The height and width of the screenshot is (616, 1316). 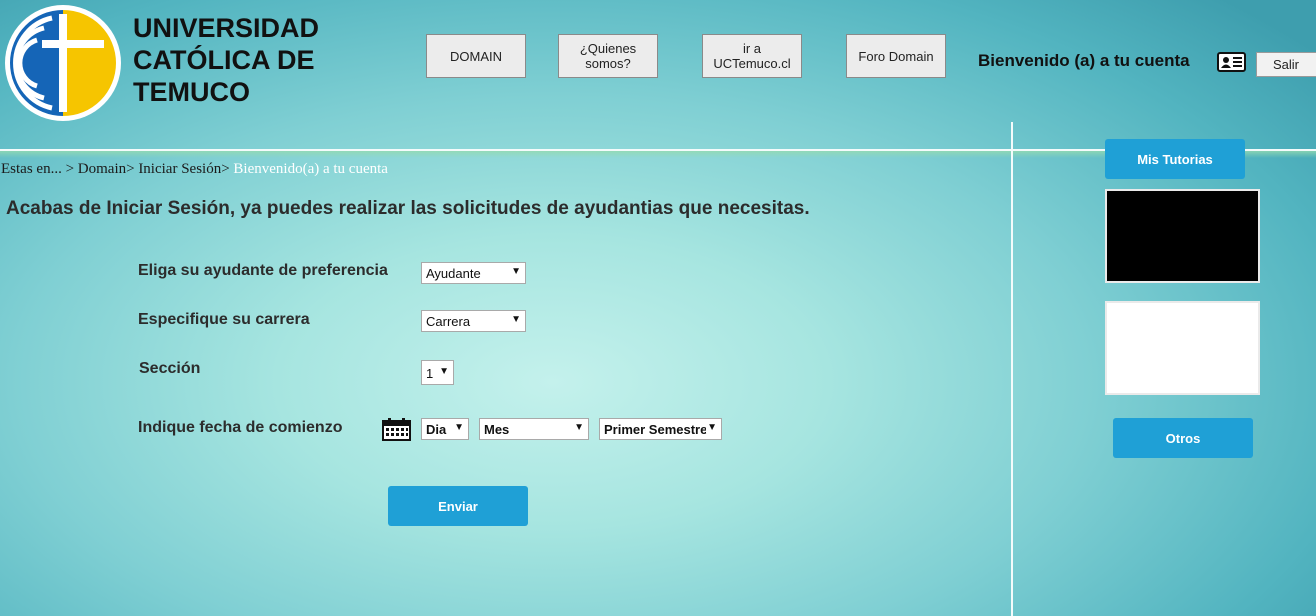 What do you see at coordinates (453, 273) in the screenshot?
I see `ayudante-select-value: Ayudante` at bounding box center [453, 273].